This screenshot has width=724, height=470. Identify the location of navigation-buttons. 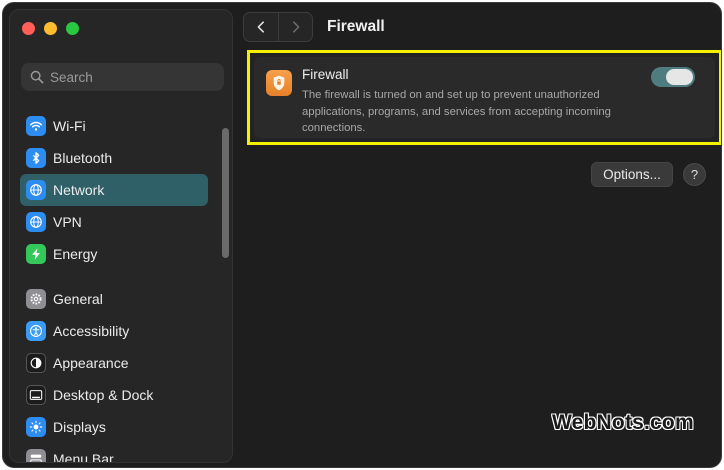
(278, 27).